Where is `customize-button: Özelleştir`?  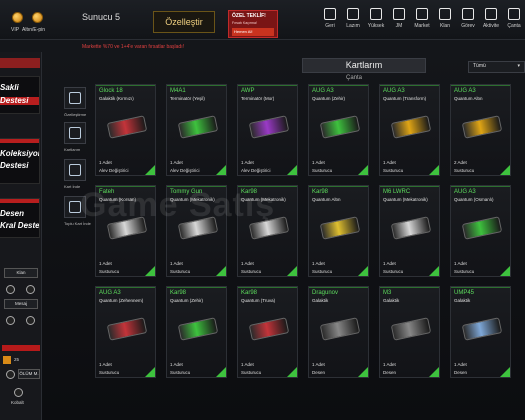
customize-button: Özelleştir is located at coordinates (184, 22).